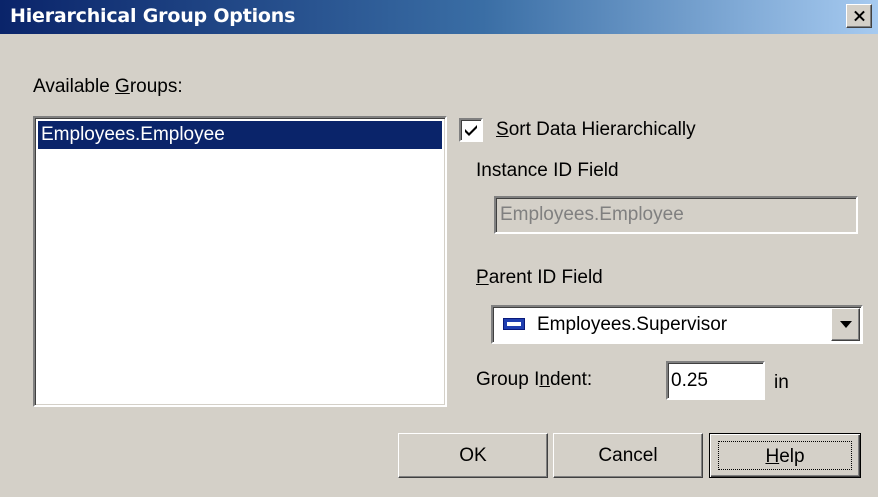  What do you see at coordinates (473, 455) in the screenshot?
I see `ok-button: OK` at bounding box center [473, 455].